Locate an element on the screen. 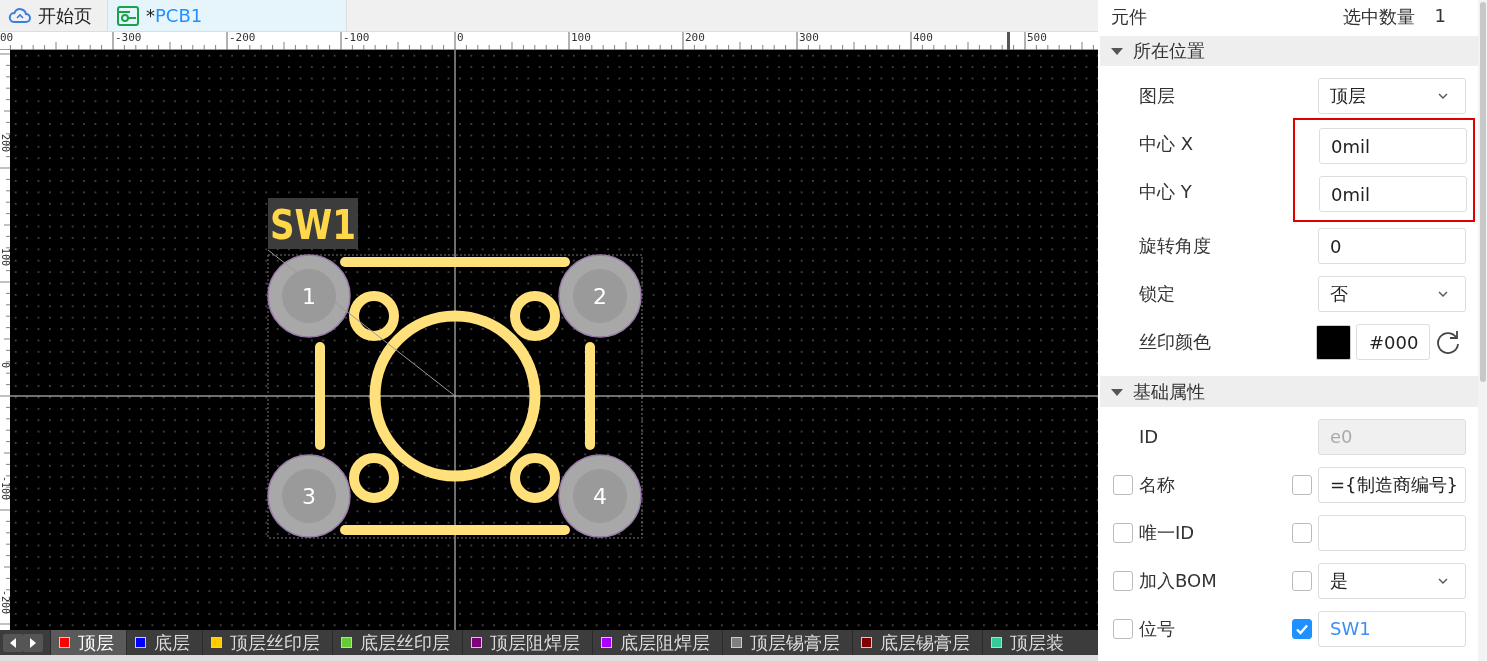 The image size is (1487, 661). ruler-label: 00 is located at coordinates (7, 38).